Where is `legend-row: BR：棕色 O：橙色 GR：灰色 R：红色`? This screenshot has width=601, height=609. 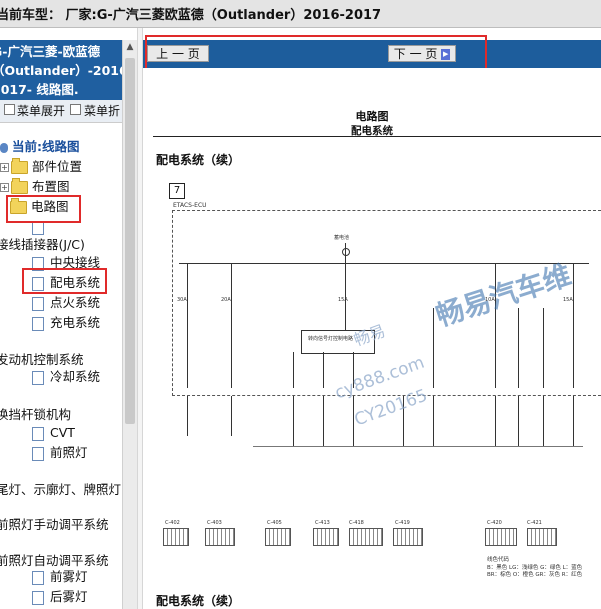
legend-row: BR：棕色 O：橙色 GR：灰色 R：红色 is located at coordinates (535, 575).